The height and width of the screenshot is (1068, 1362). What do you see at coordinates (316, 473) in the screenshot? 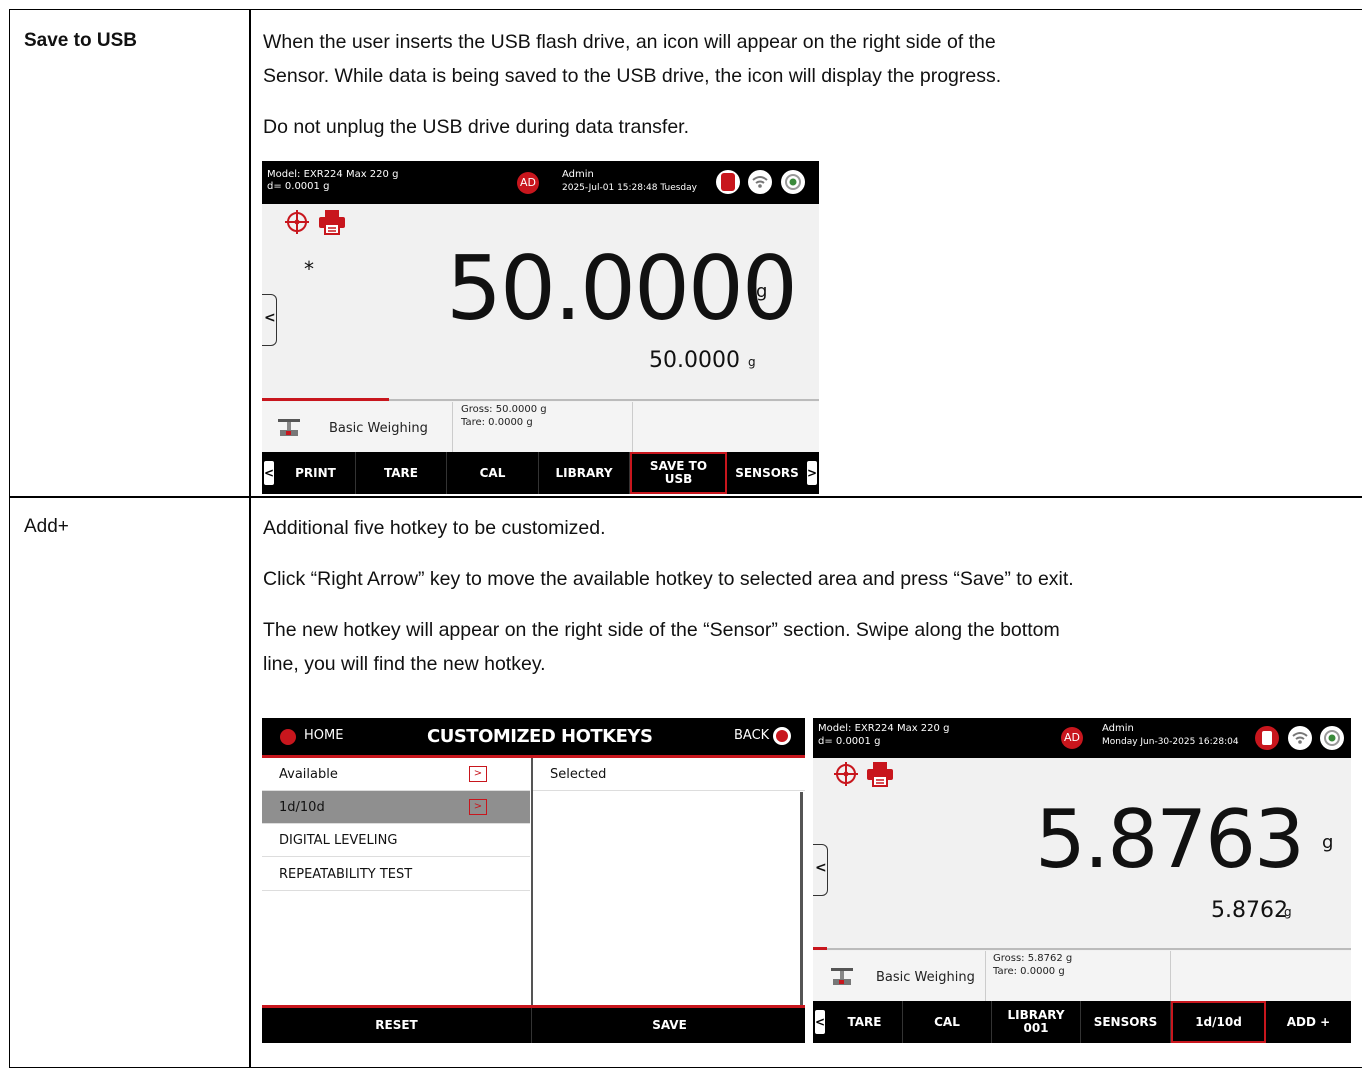
I see `hotkey-print: PRINT` at bounding box center [316, 473].